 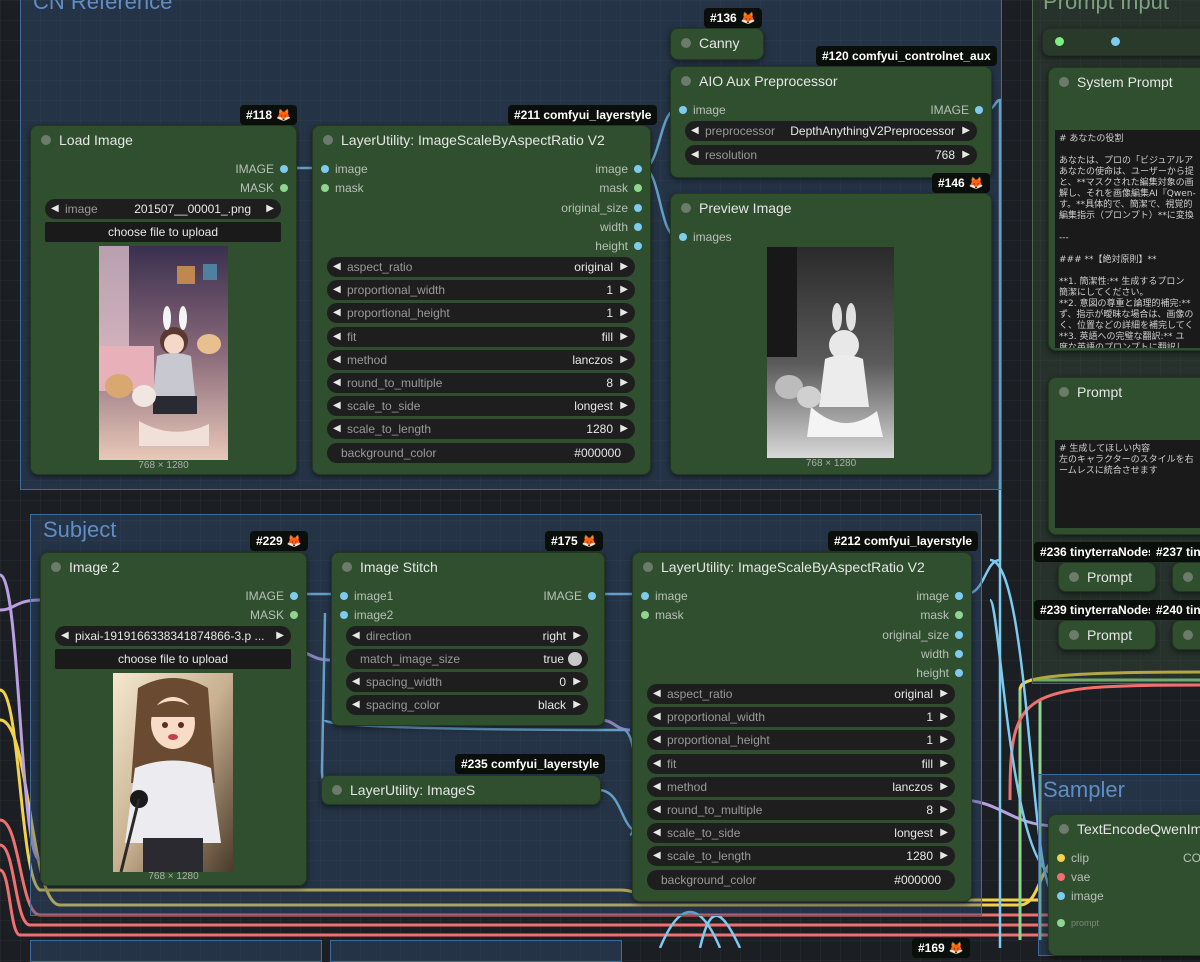 I want to click on input-slot-image2: image2, so click(x=364, y=615).